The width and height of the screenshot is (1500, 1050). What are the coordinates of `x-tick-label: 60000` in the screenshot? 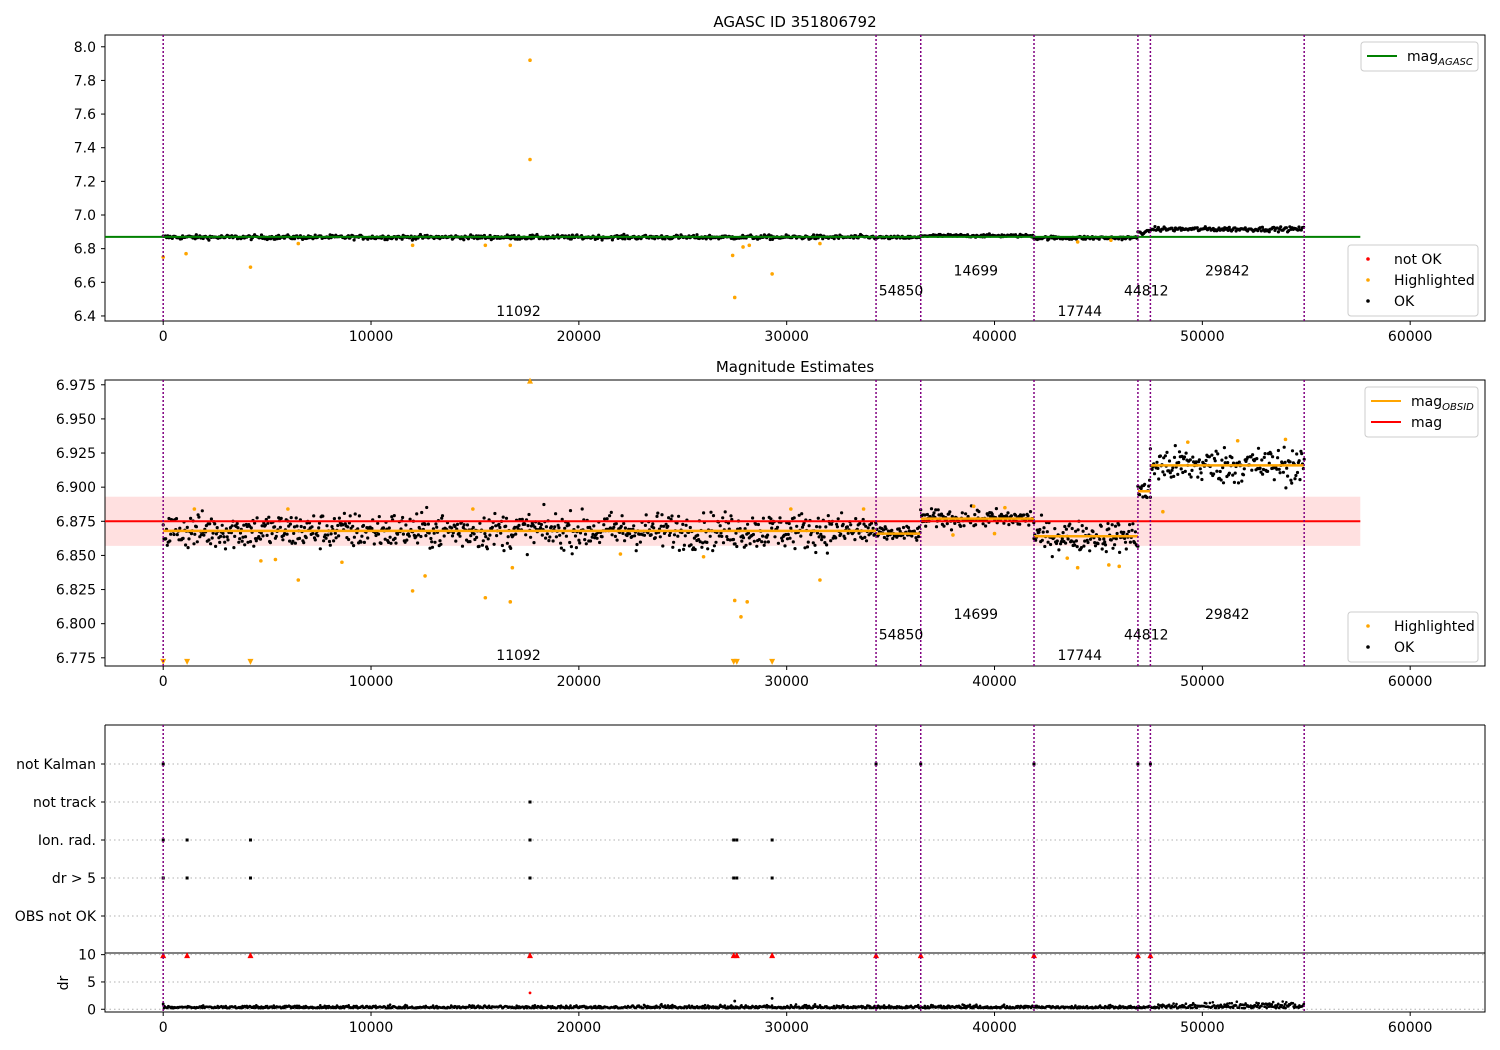 It's located at (1410, 1028).